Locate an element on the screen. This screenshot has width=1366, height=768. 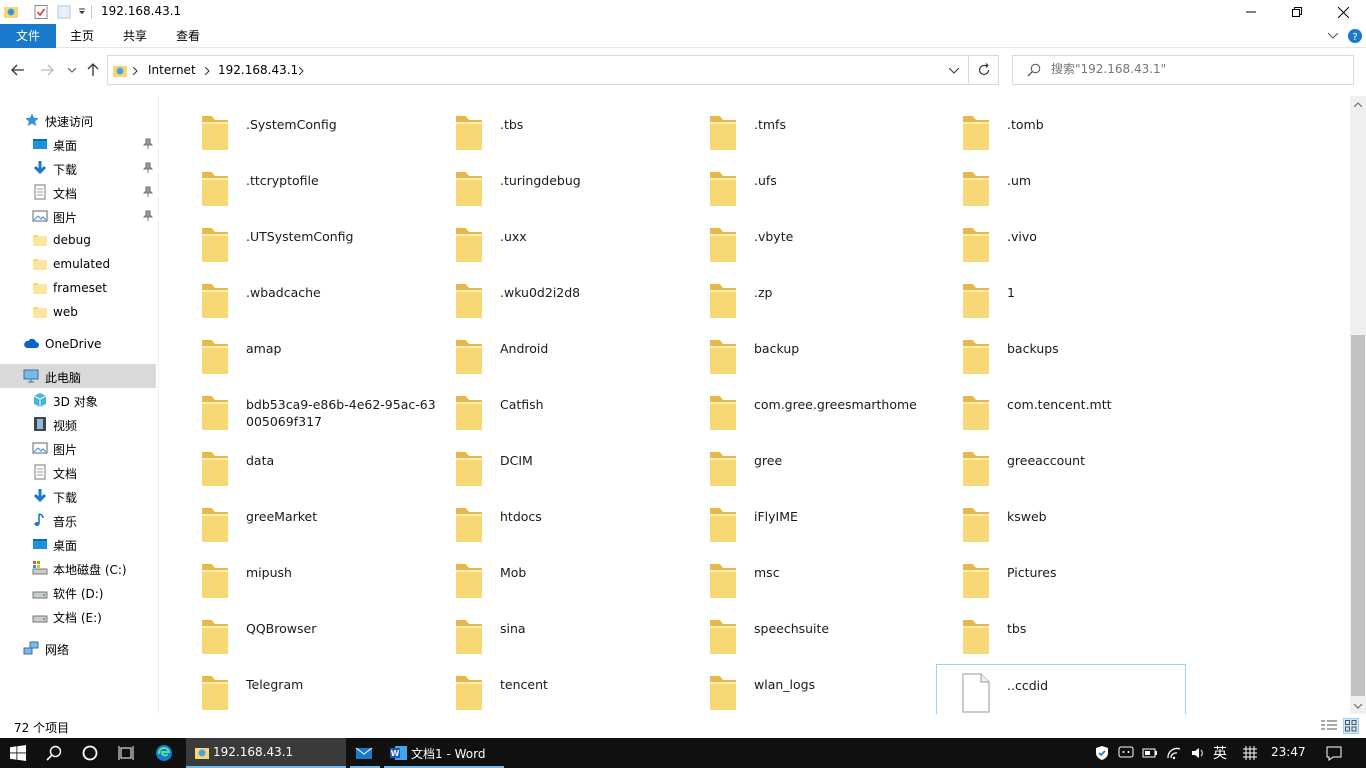
folder-tile: .tbs is located at coordinates (555, 130).